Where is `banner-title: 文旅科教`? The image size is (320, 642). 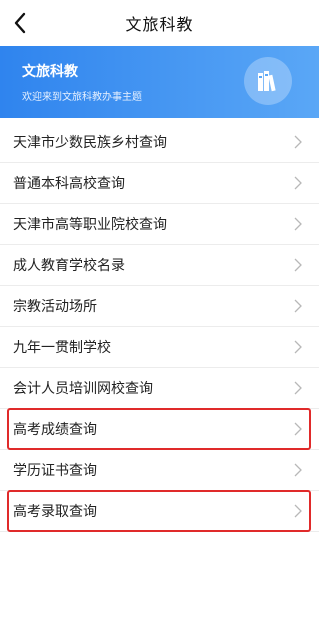
banner-title: 文旅科教 is located at coordinates (50, 72).